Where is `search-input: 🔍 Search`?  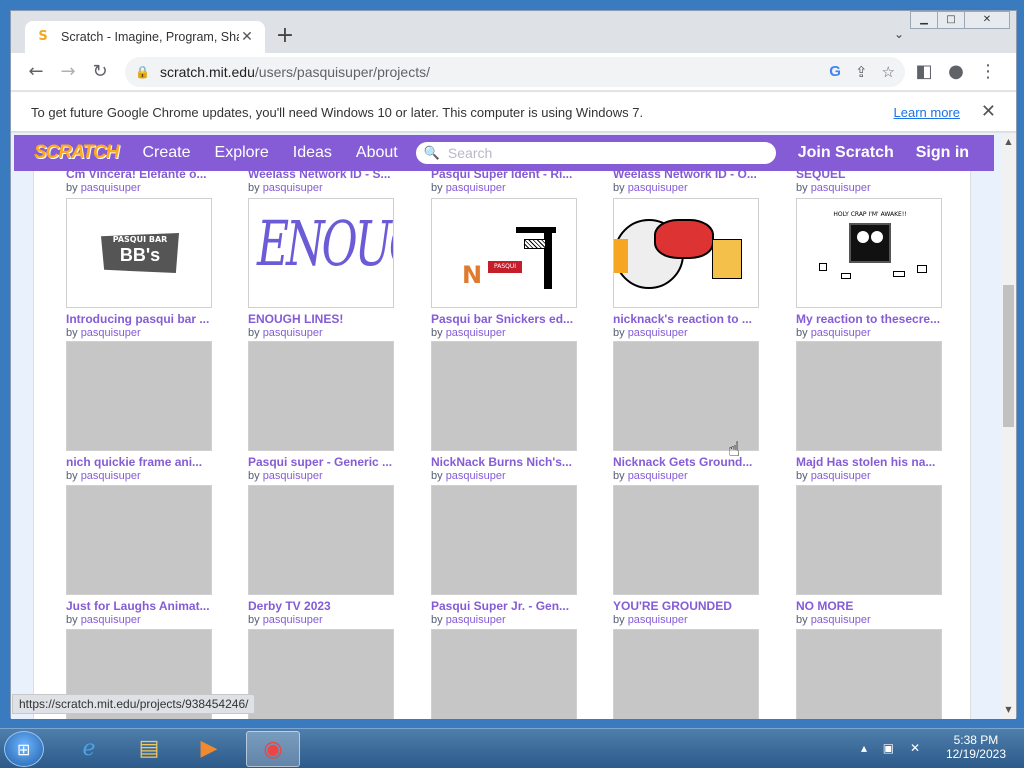
search-input: 🔍 Search is located at coordinates (595, 153).